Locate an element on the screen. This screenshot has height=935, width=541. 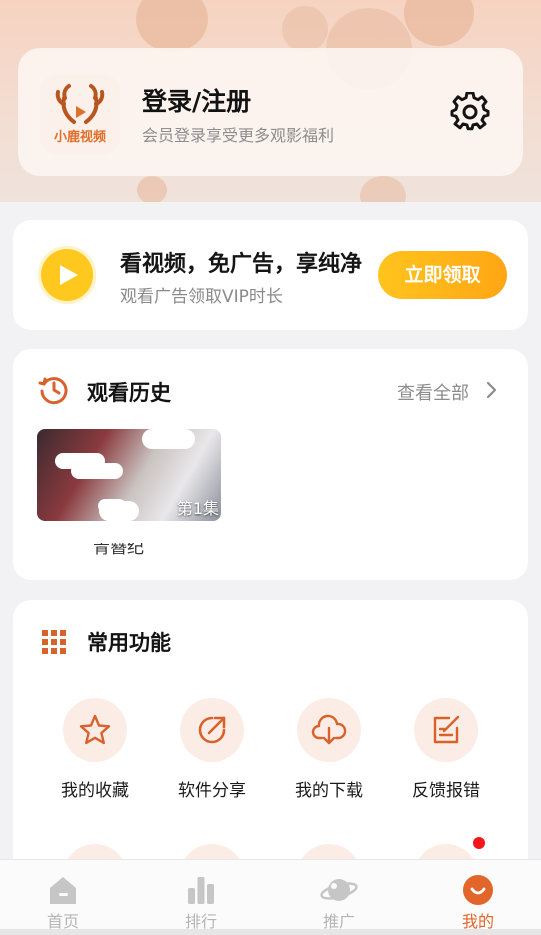
history-icon is located at coordinates (53, 391).